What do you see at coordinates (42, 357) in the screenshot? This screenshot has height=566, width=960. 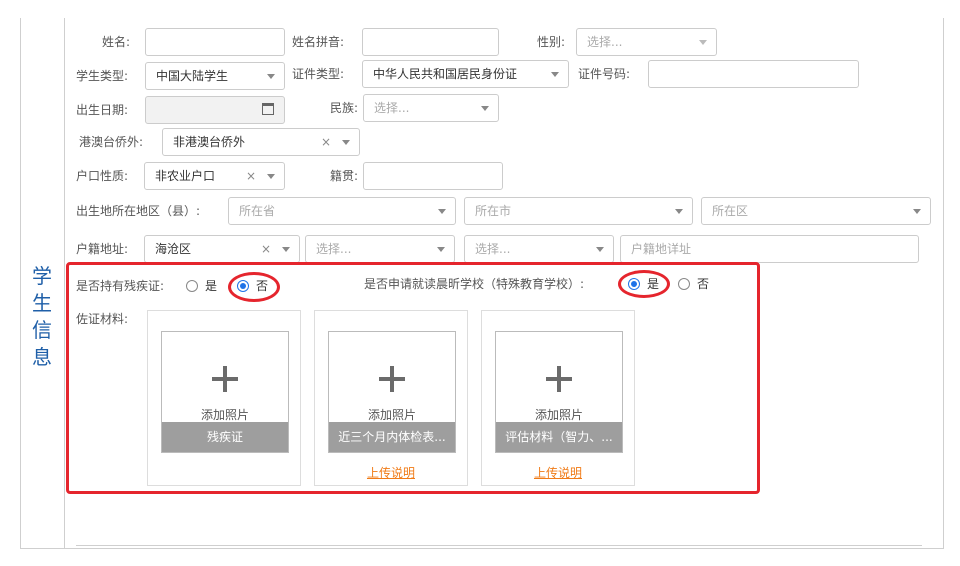 I see `section-title-char: 息` at bounding box center [42, 357].